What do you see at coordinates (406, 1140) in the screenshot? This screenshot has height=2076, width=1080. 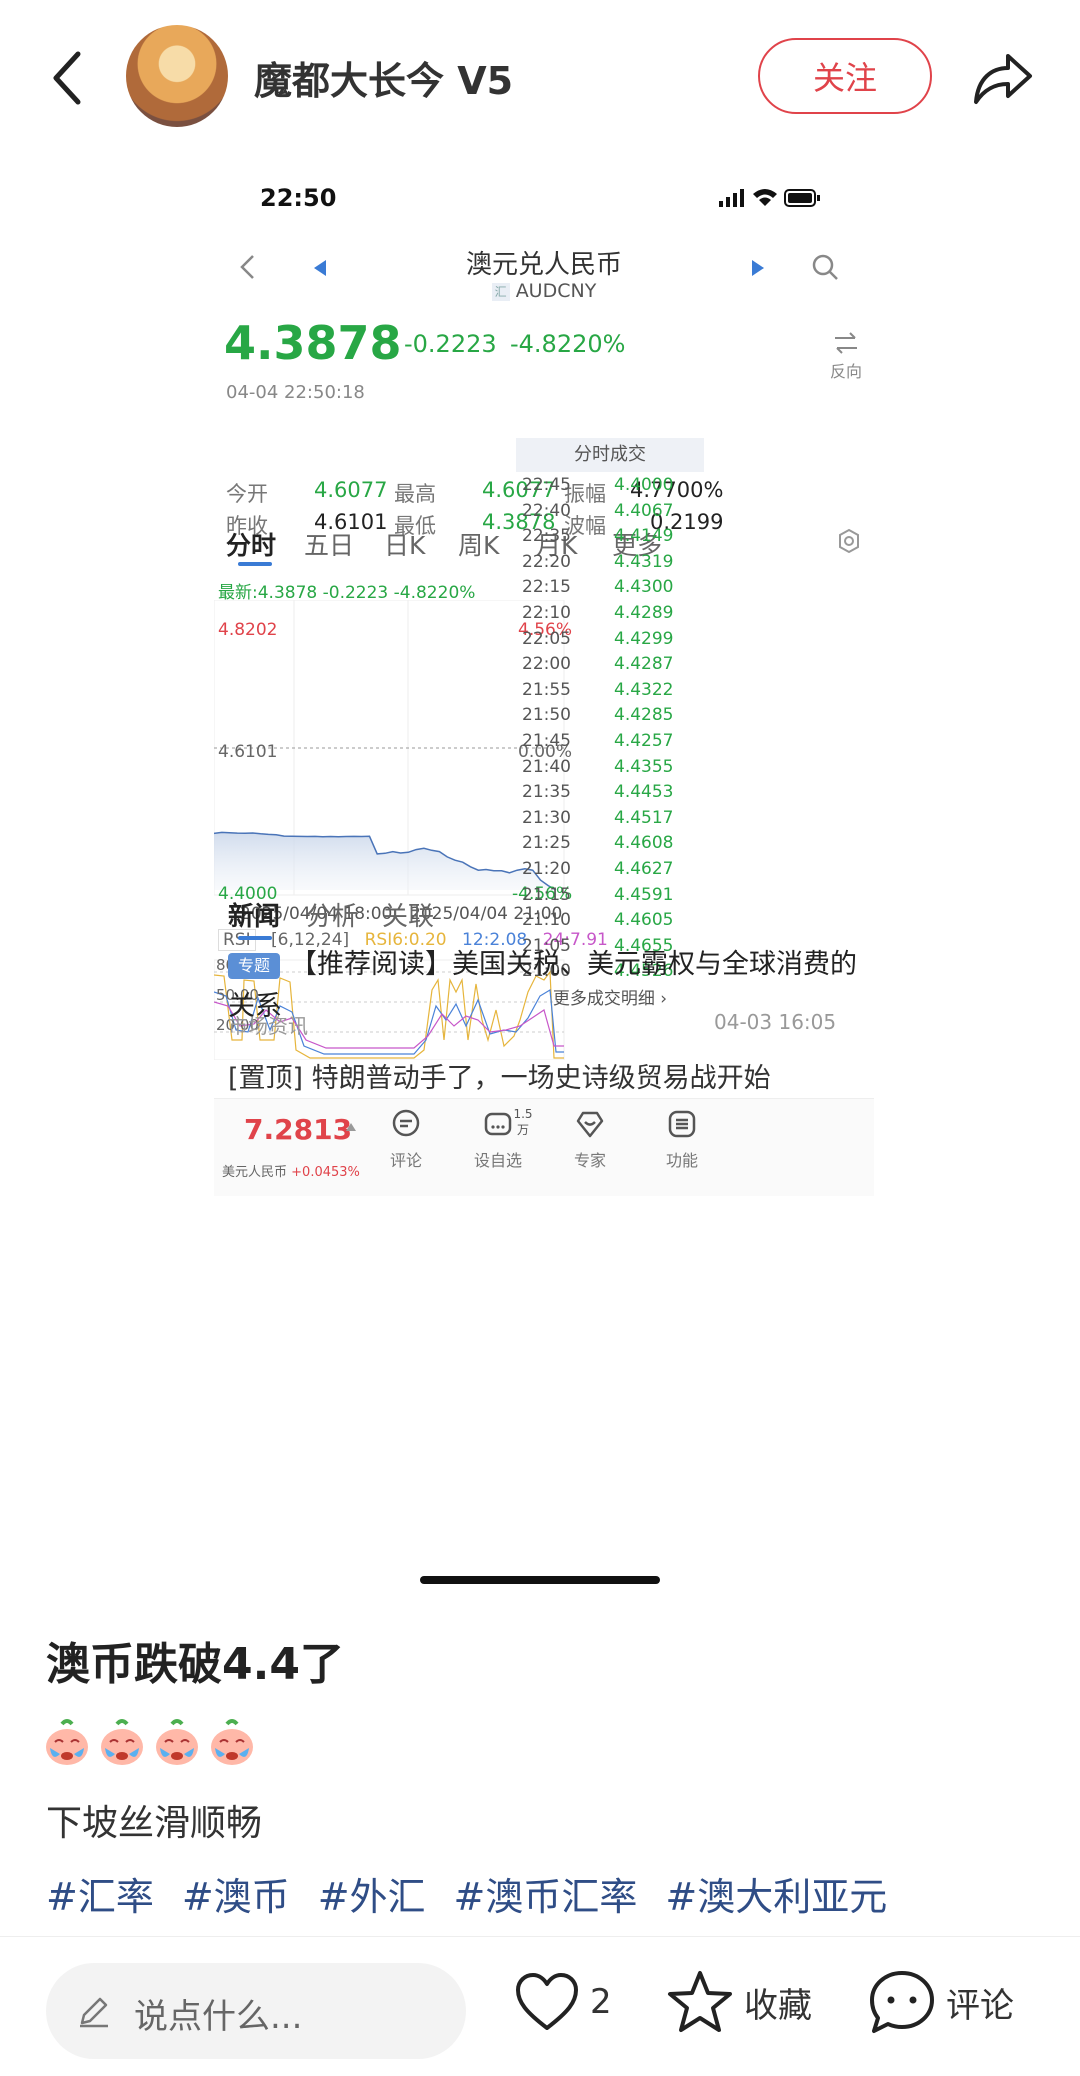 I see `comment-action: 评论` at bounding box center [406, 1140].